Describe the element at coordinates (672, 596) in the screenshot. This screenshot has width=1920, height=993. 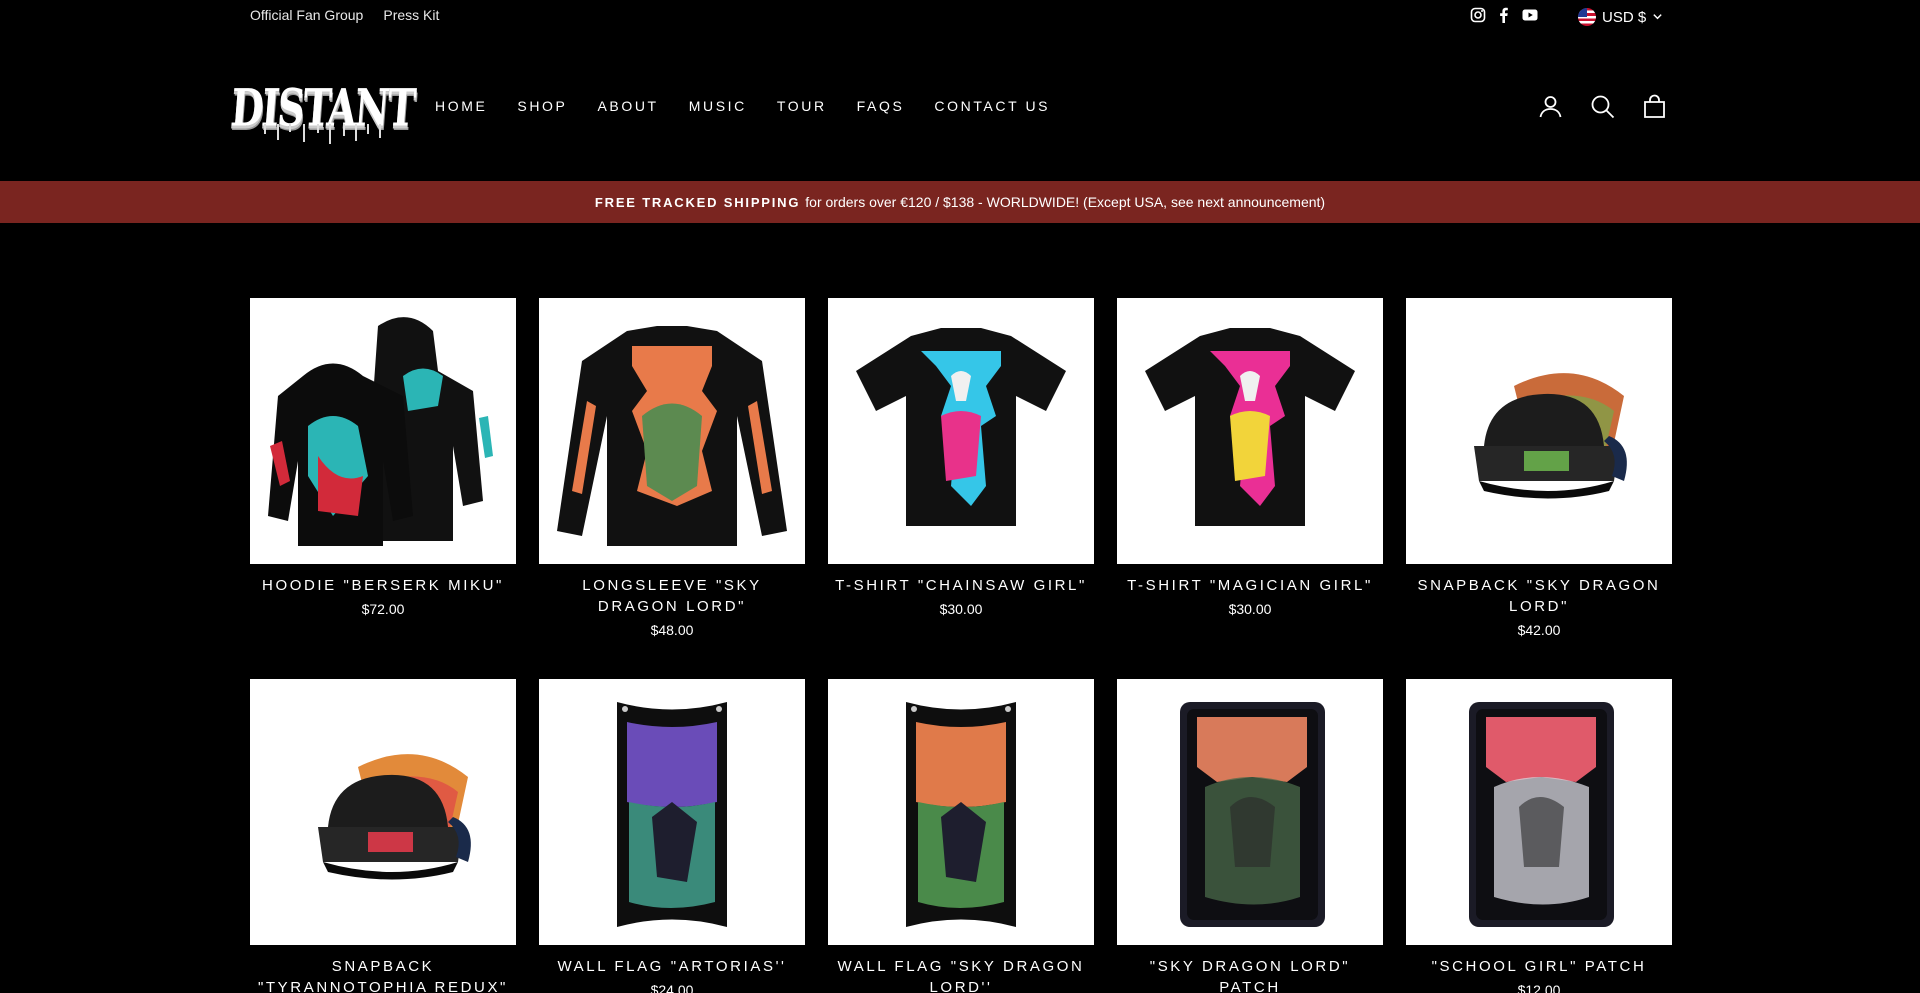
I see `product-title: Longsleeve "Sky Dragon Lord"` at that location.